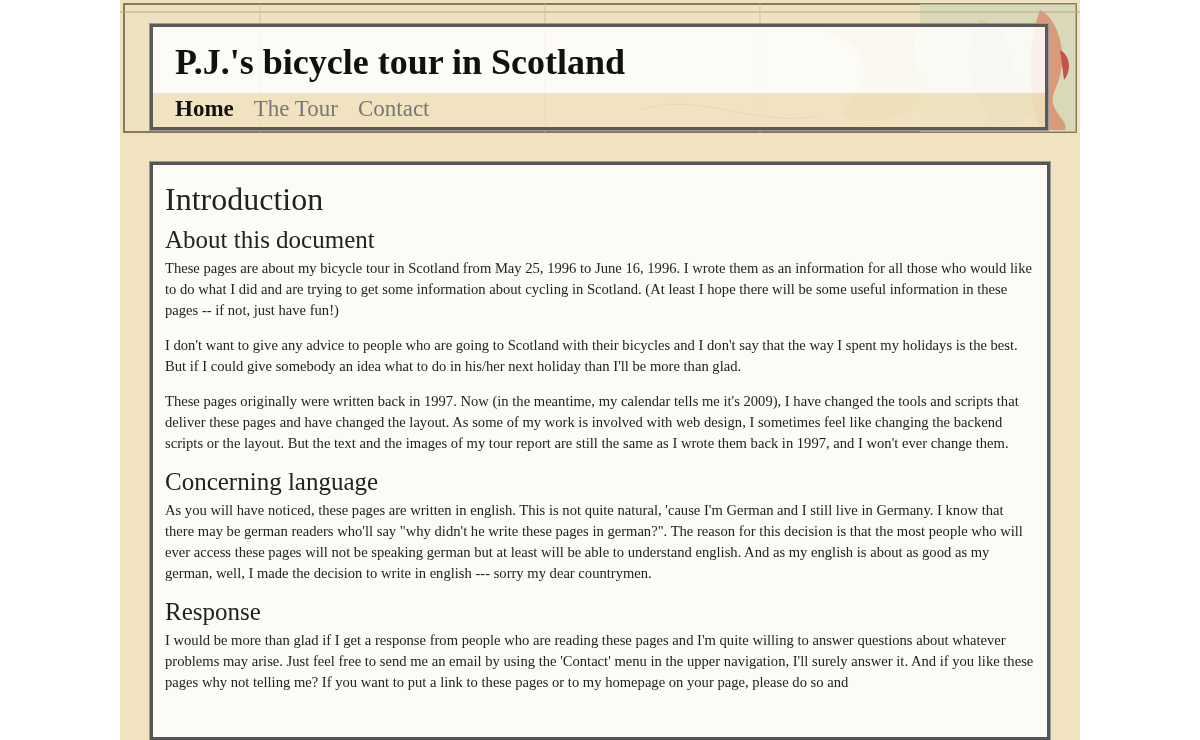 The width and height of the screenshot is (1200, 740). Describe the element at coordinates (393, 109) in the screenshot. I see `nav-link: Contact` at that location.